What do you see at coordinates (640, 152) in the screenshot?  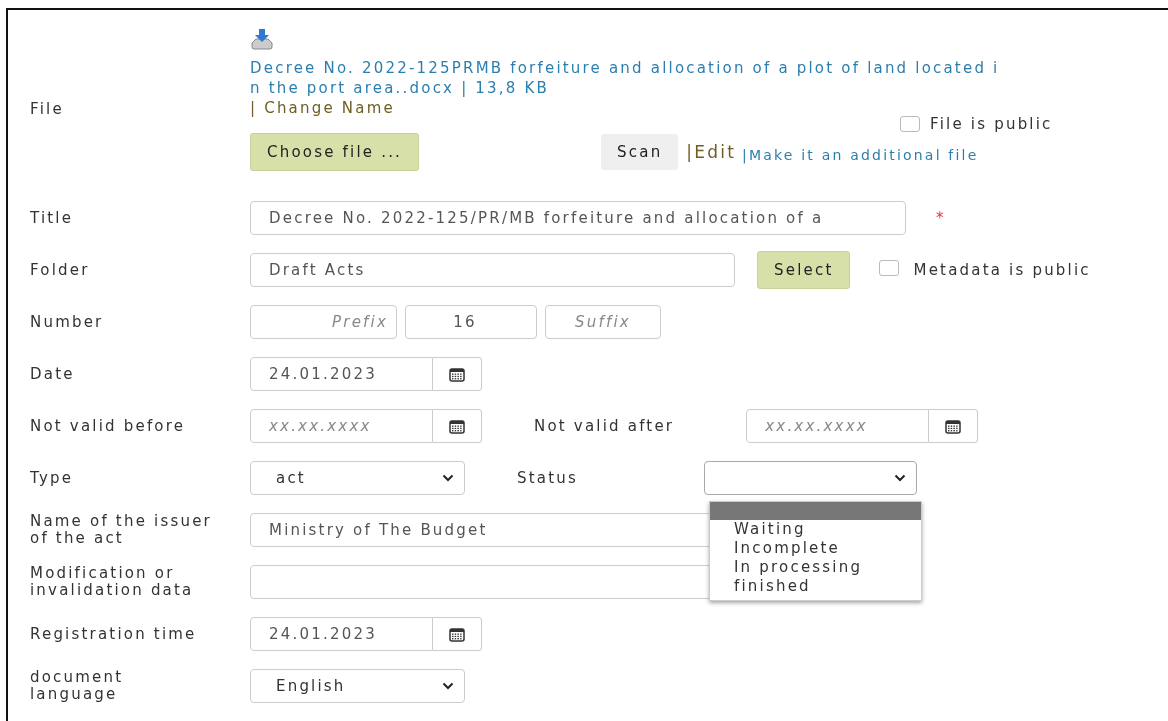 I see `scan-button: Scan` at bounding box center [640, 152].